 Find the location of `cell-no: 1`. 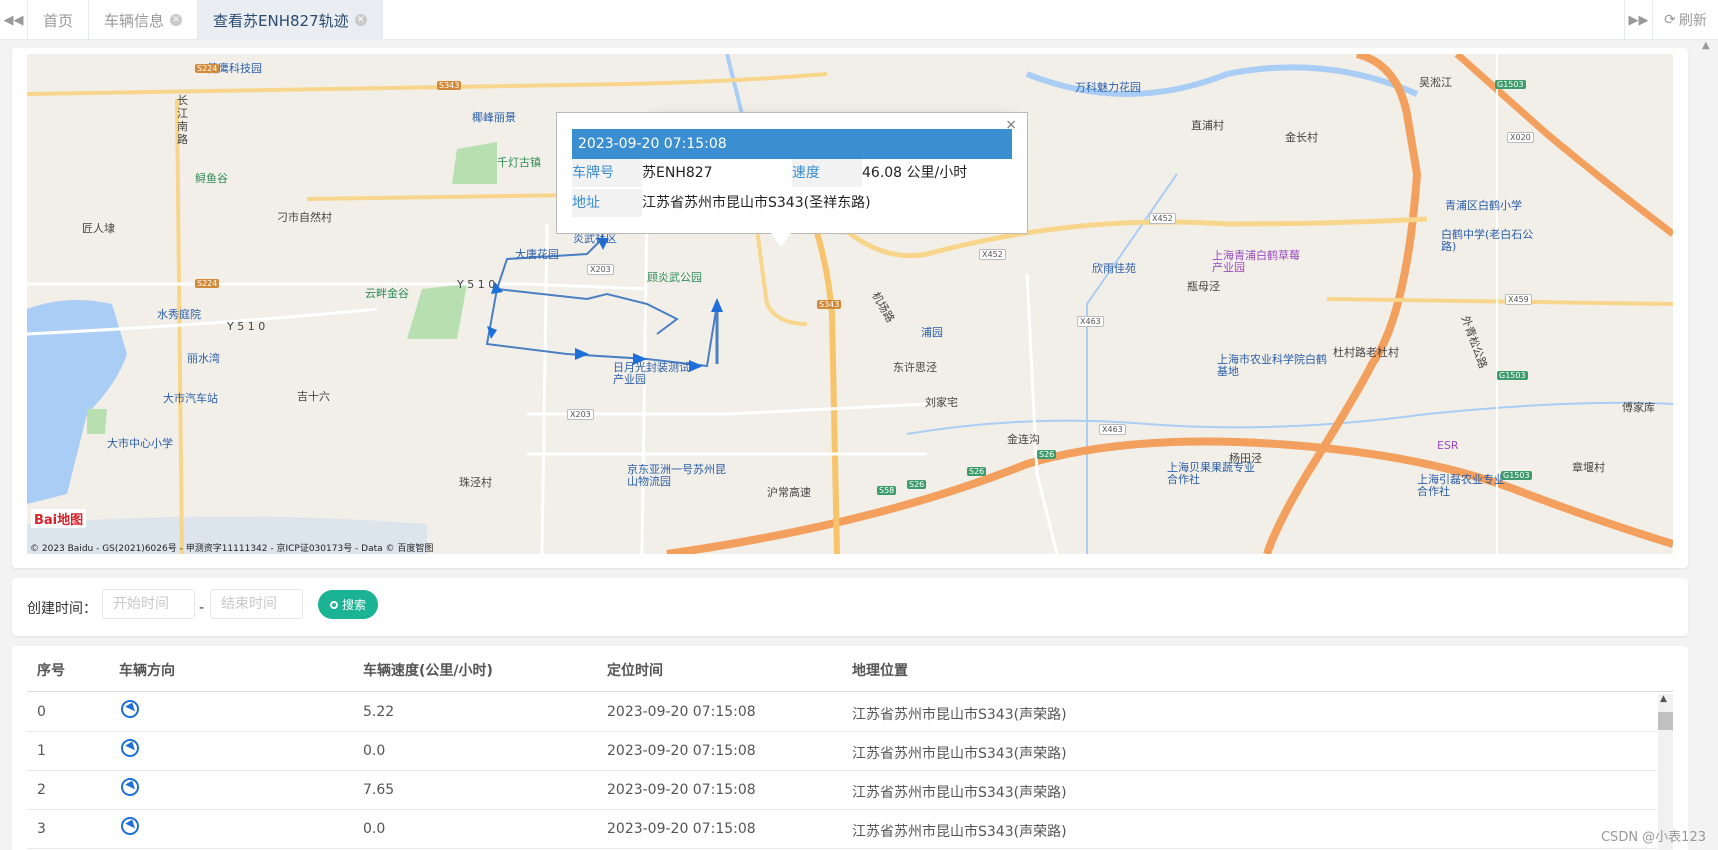

cell-no: 1 is located at coordinates (41, 751).